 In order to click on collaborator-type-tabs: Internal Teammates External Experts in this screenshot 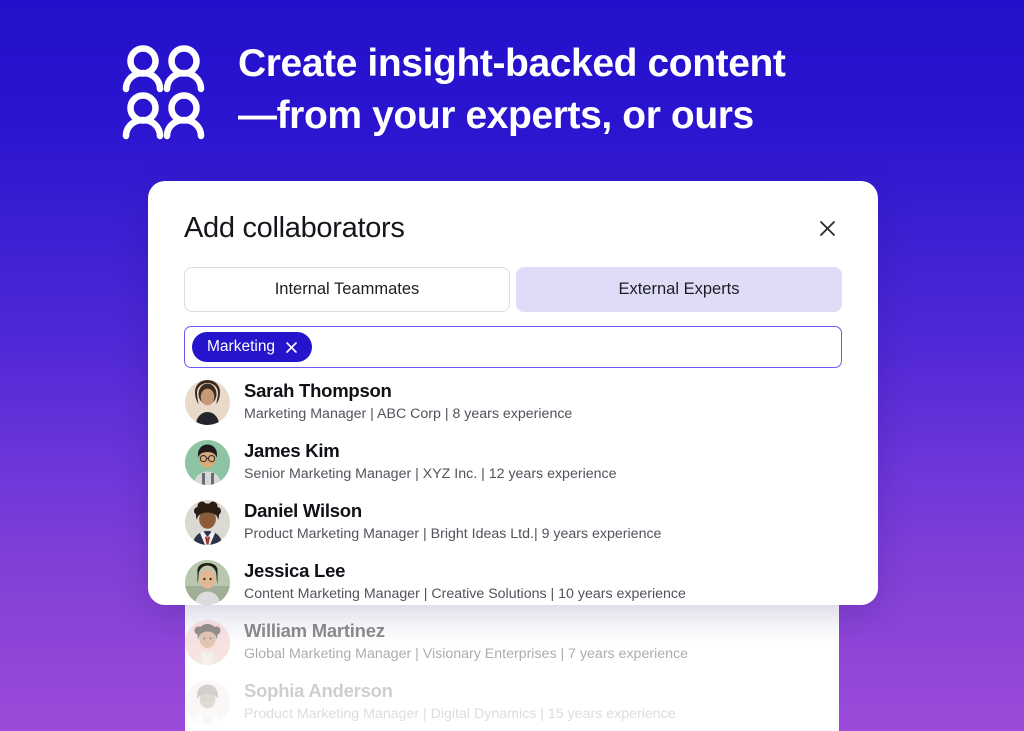, I will do `click(513, 278)`.